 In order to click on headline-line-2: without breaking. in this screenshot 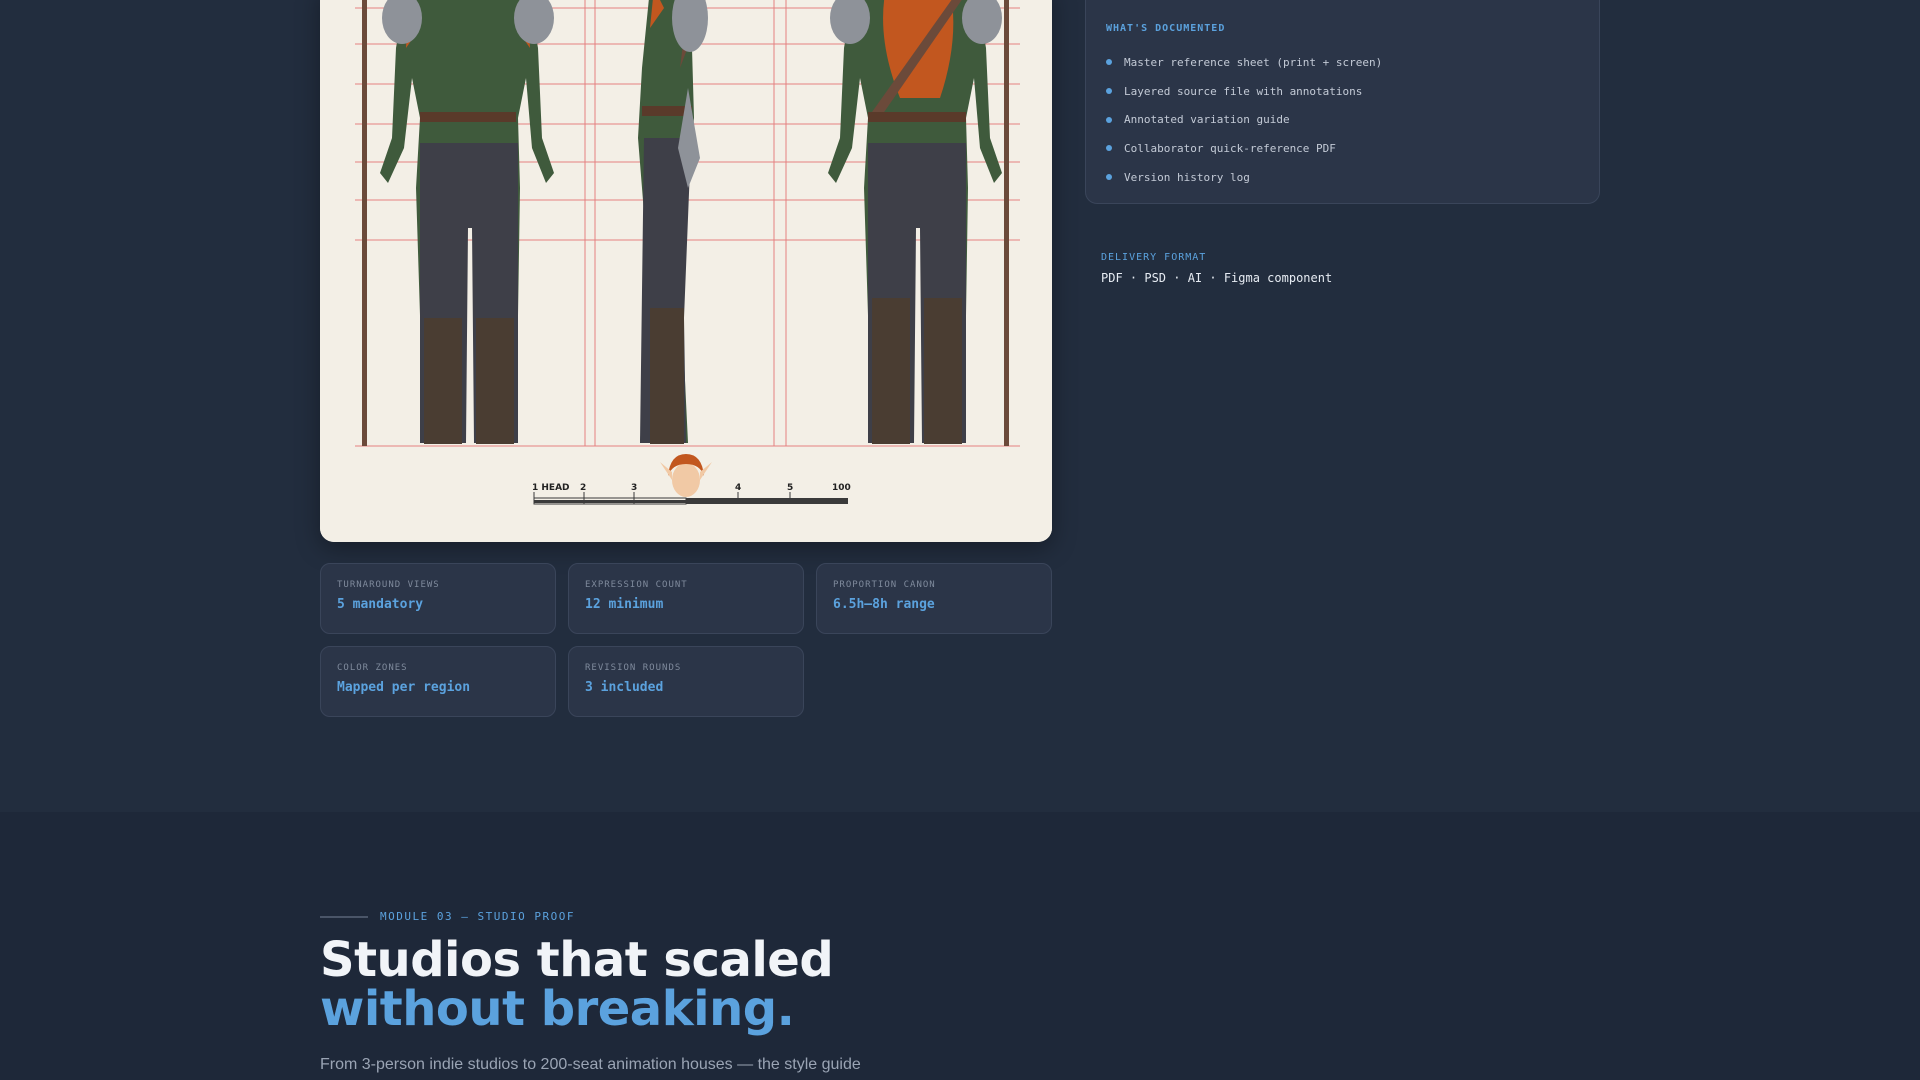, I will do `click(557, 1009)`.